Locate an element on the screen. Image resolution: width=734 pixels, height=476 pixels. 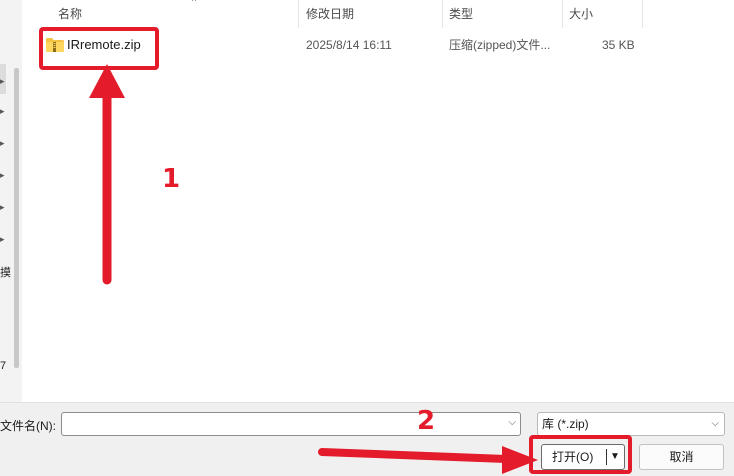
arrow-right-icon is located at coordinates (428, 460).